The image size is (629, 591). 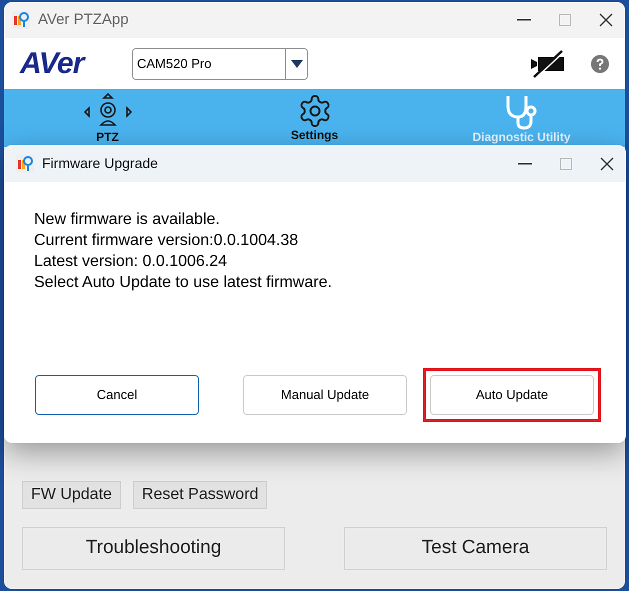 What do you see at coordinates (127, 220) in the screenshot?
I see `message-line: New firmware is available.` at bounding box center [127, 220].